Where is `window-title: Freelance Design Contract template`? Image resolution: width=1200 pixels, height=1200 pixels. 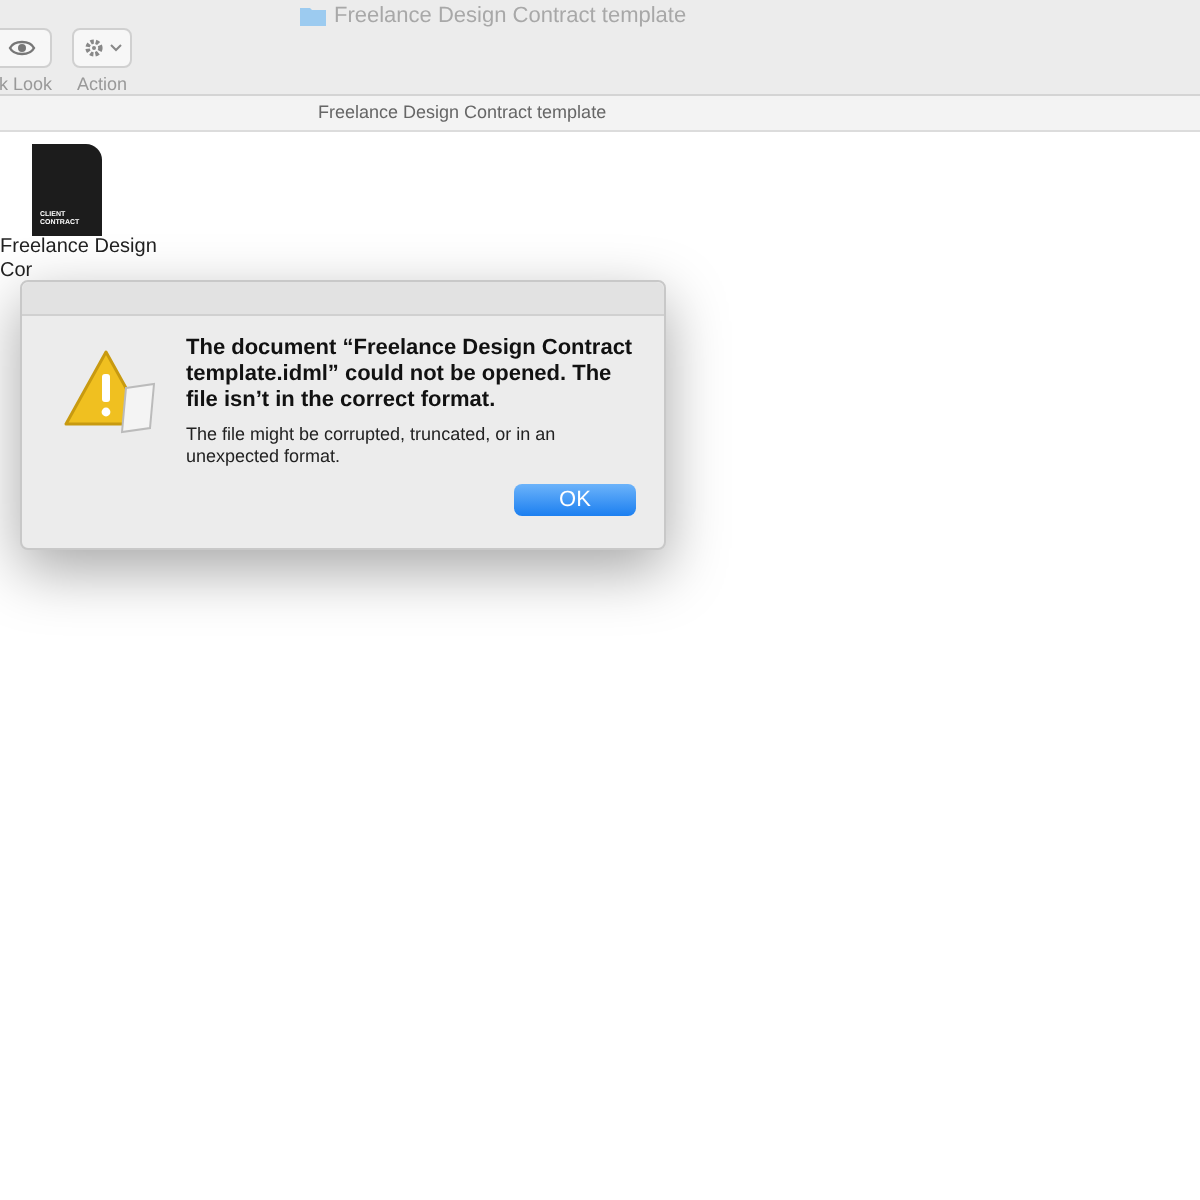
window-title: Freelance Design Contract template is located at coordinates (510, 17).